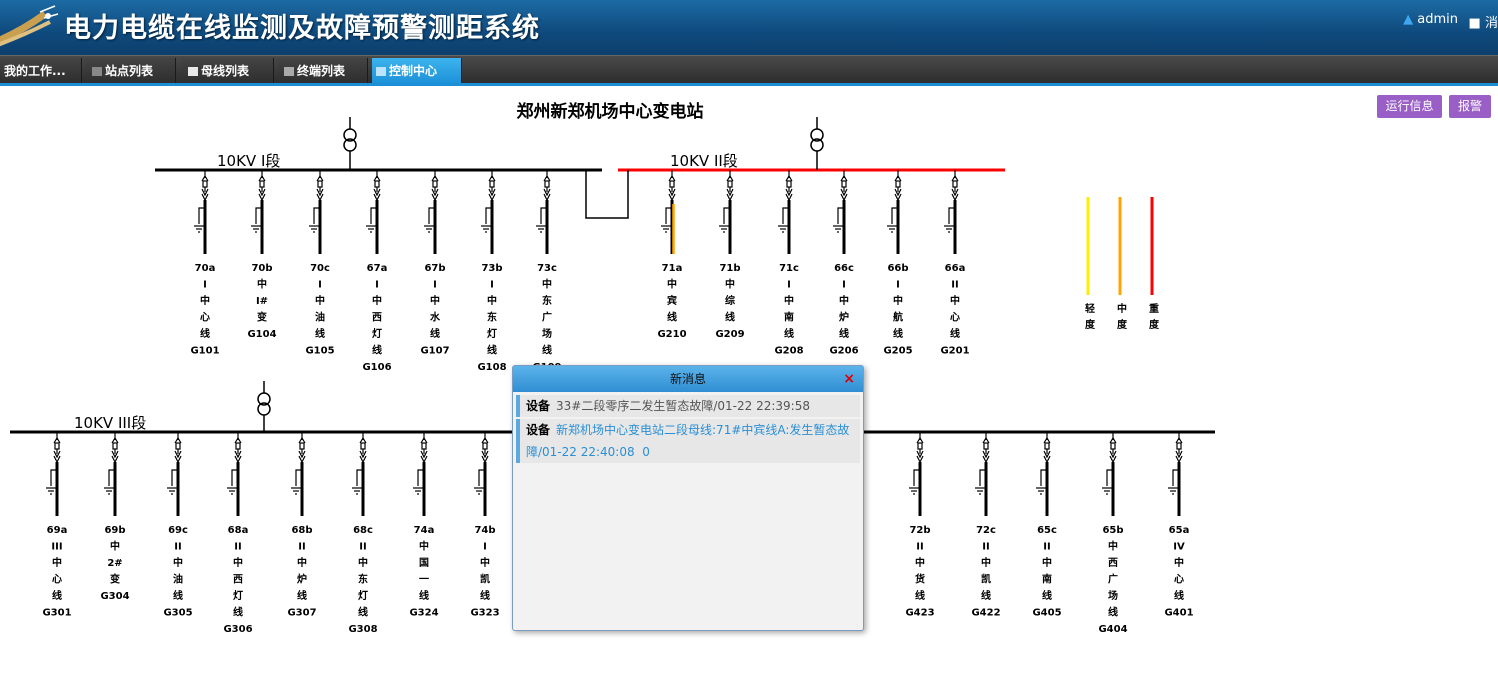  I want to click on feeder-label: 68c, so click(363, 530).